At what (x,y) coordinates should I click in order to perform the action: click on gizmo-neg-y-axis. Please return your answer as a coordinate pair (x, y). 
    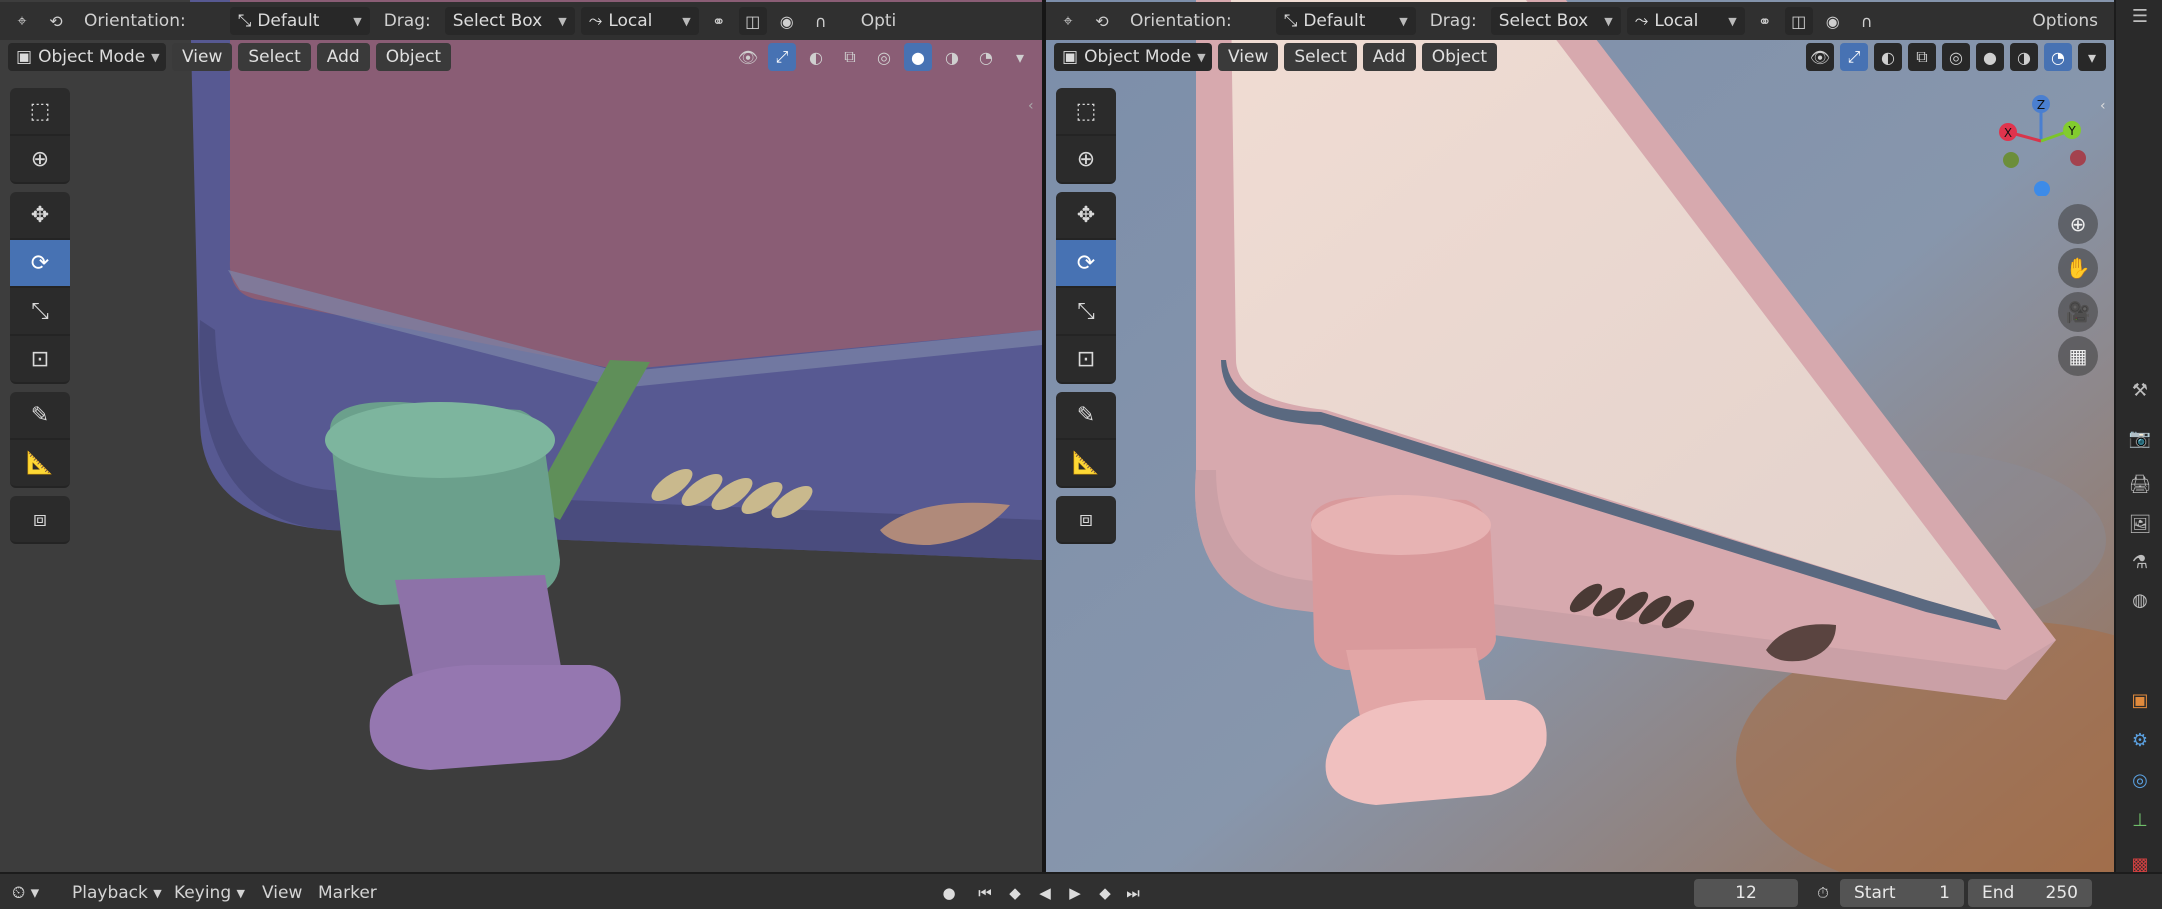
    Looking at the image, I should click on (2011, 160).